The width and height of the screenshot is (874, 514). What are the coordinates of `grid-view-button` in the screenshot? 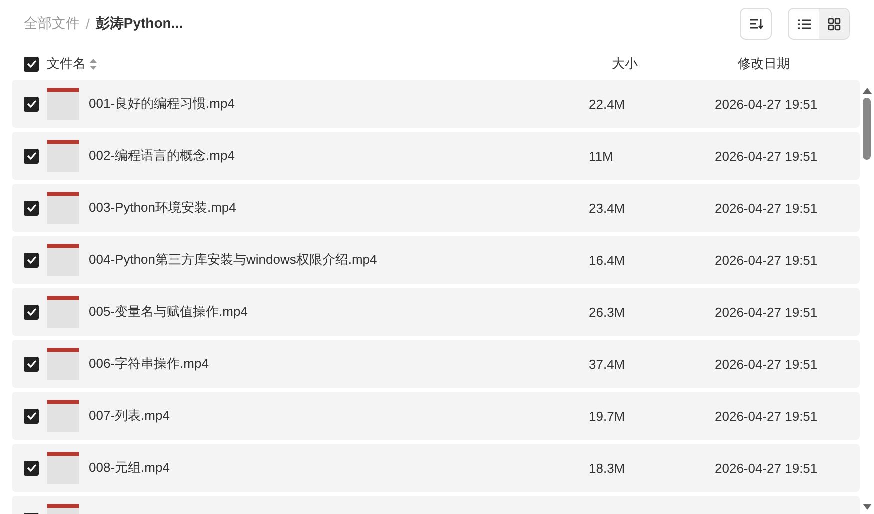 It's located at (834, 24).